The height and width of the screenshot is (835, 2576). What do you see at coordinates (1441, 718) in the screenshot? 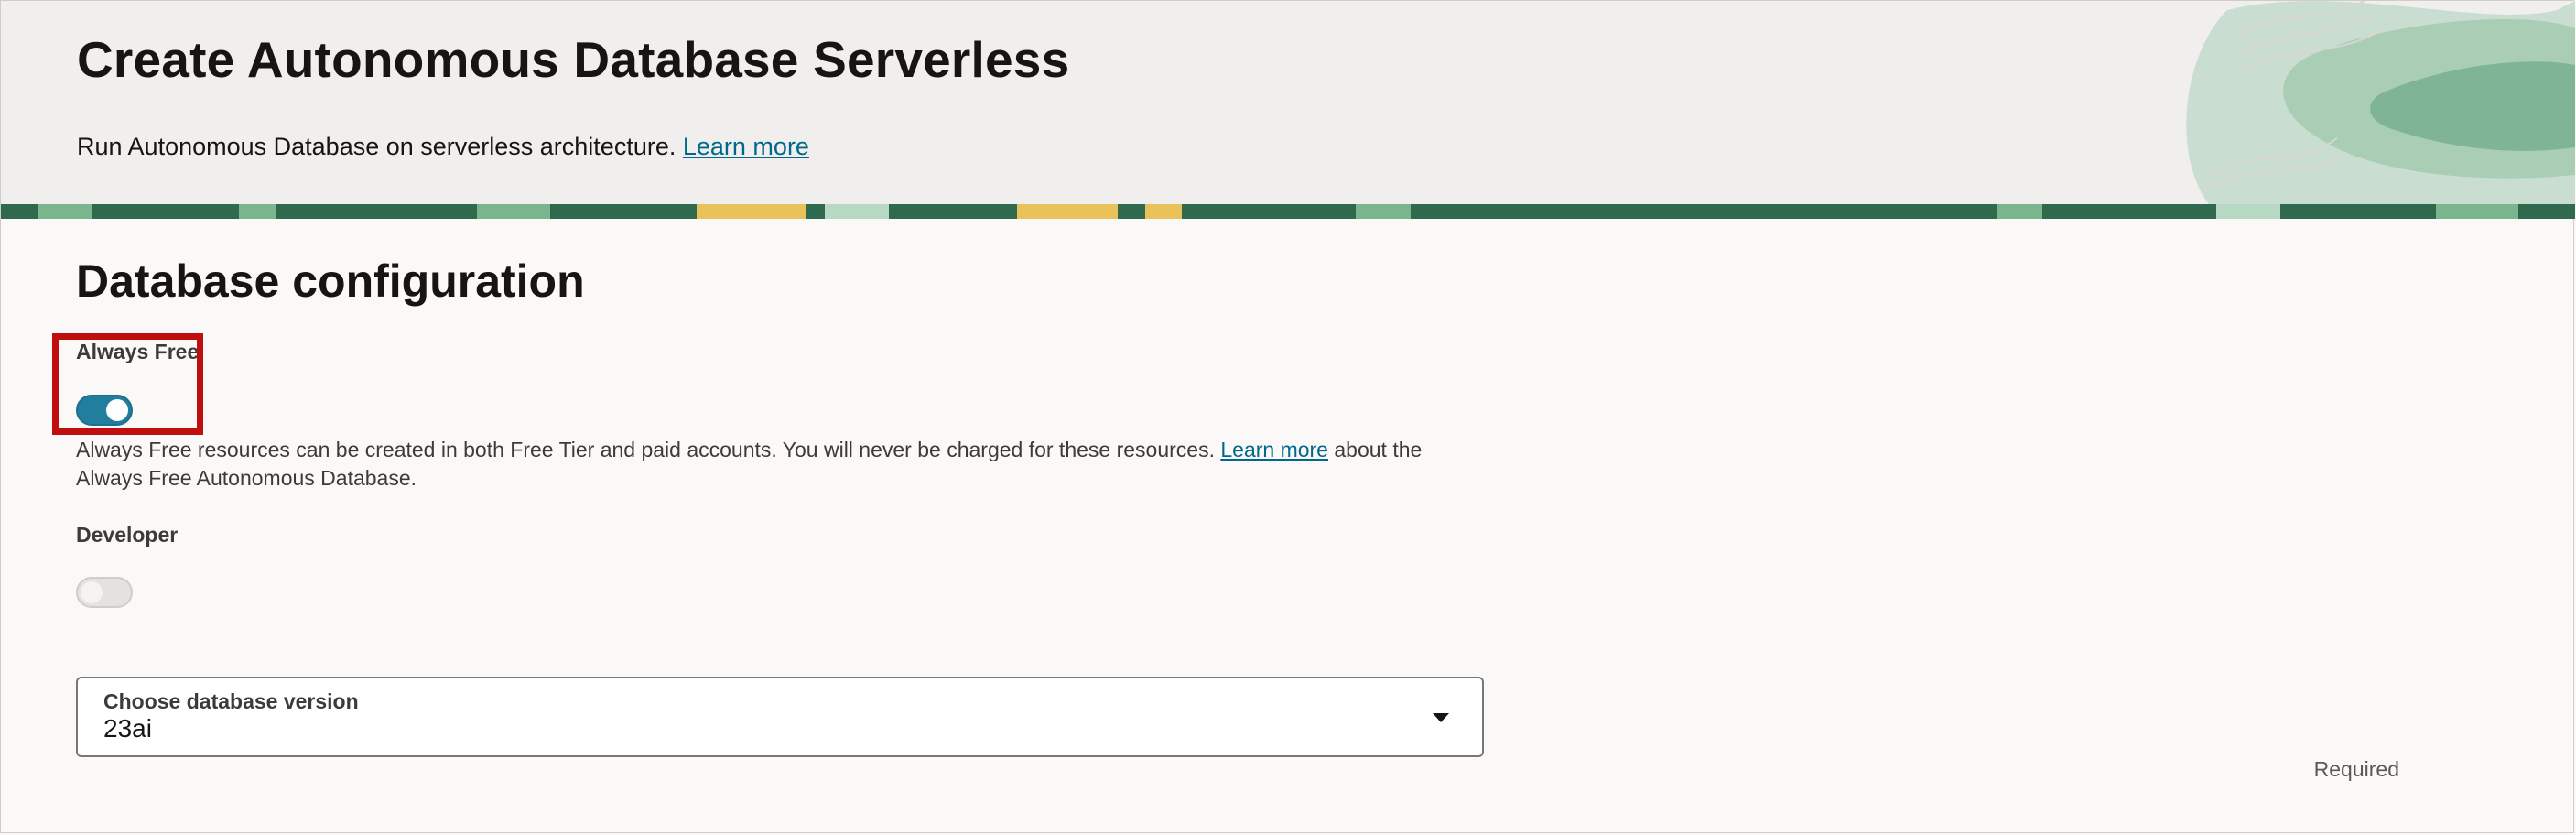
I see `chevron-down-icon` at bounding box center [1441, 718].